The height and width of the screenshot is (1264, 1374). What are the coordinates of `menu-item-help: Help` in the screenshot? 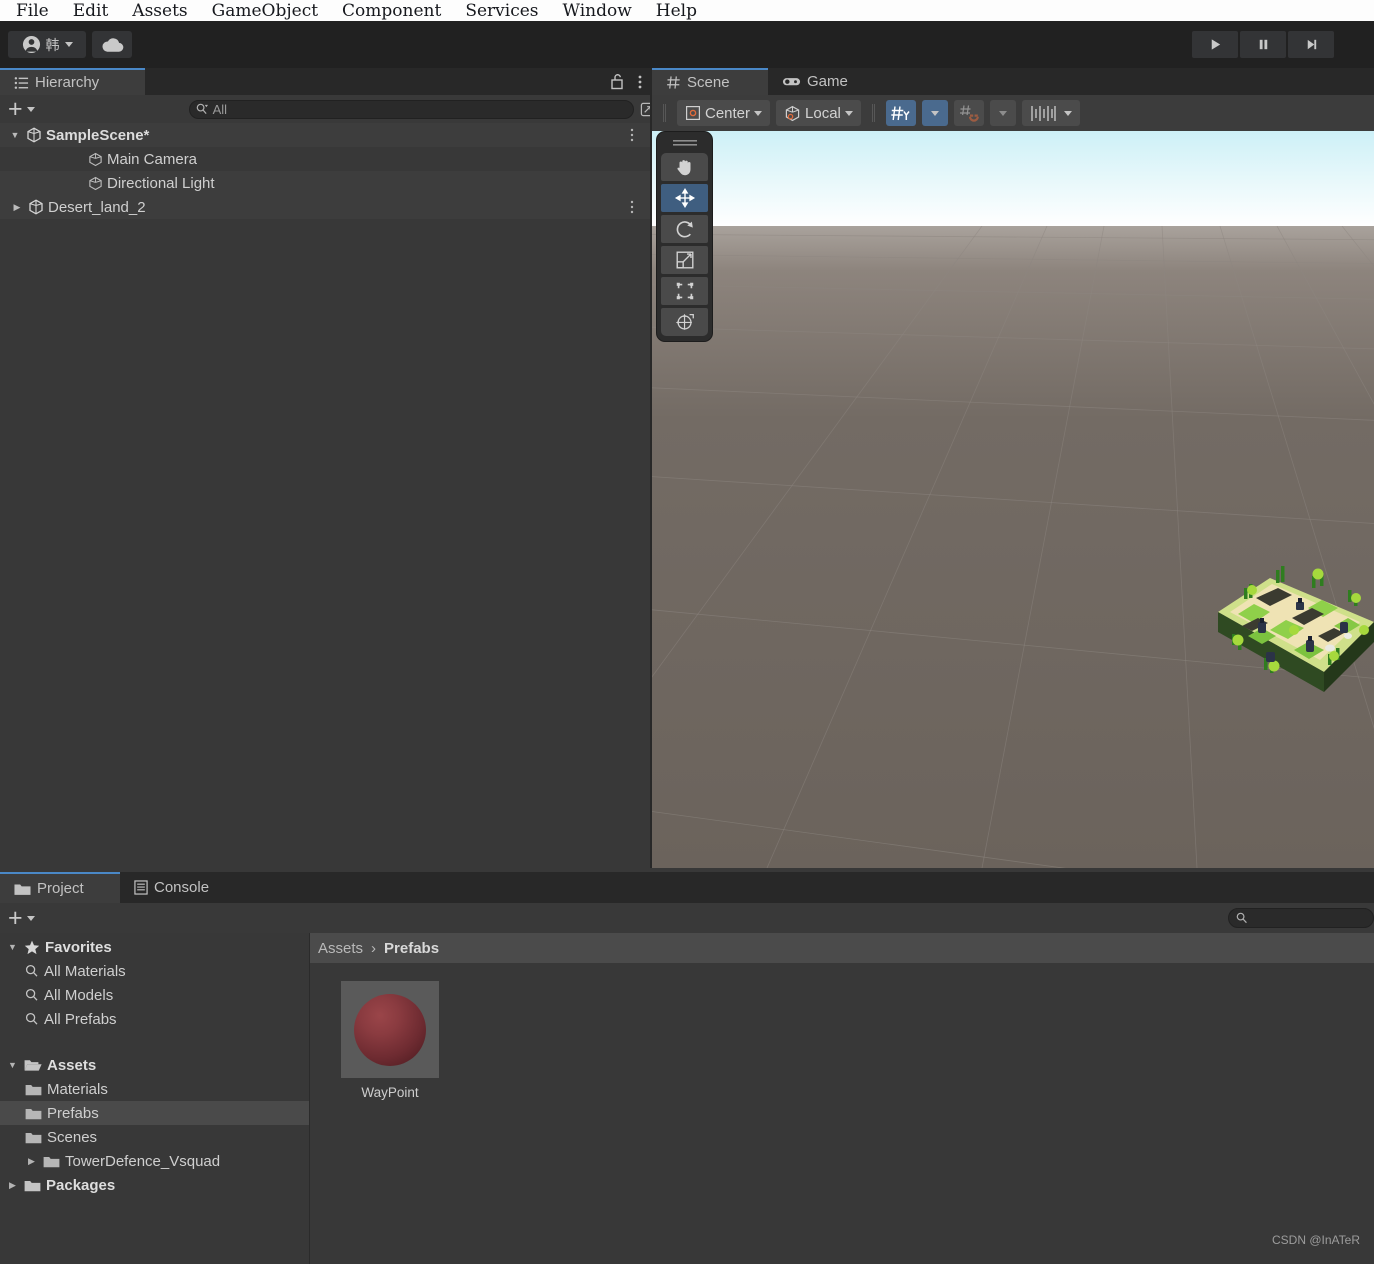 It's located at (680, 11).